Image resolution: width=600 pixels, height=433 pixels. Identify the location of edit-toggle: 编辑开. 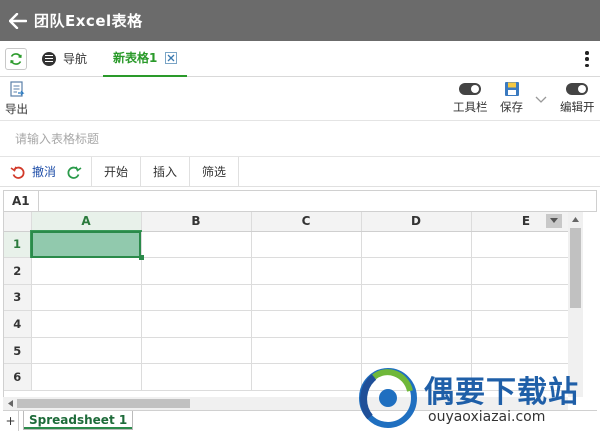
(577, 99).